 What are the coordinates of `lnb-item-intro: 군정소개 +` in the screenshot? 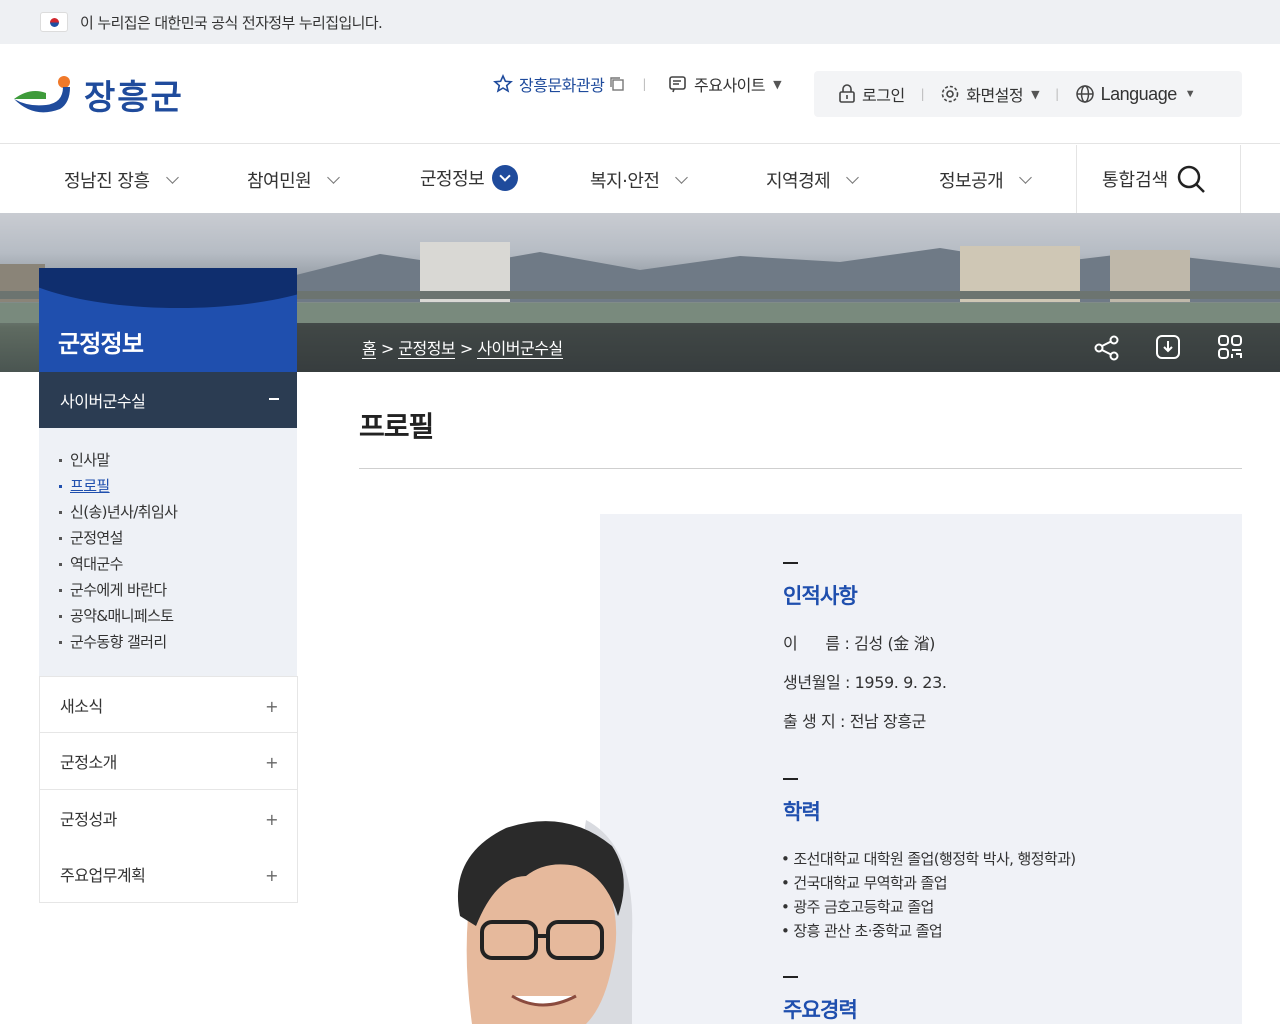 It's located at (168, 761).